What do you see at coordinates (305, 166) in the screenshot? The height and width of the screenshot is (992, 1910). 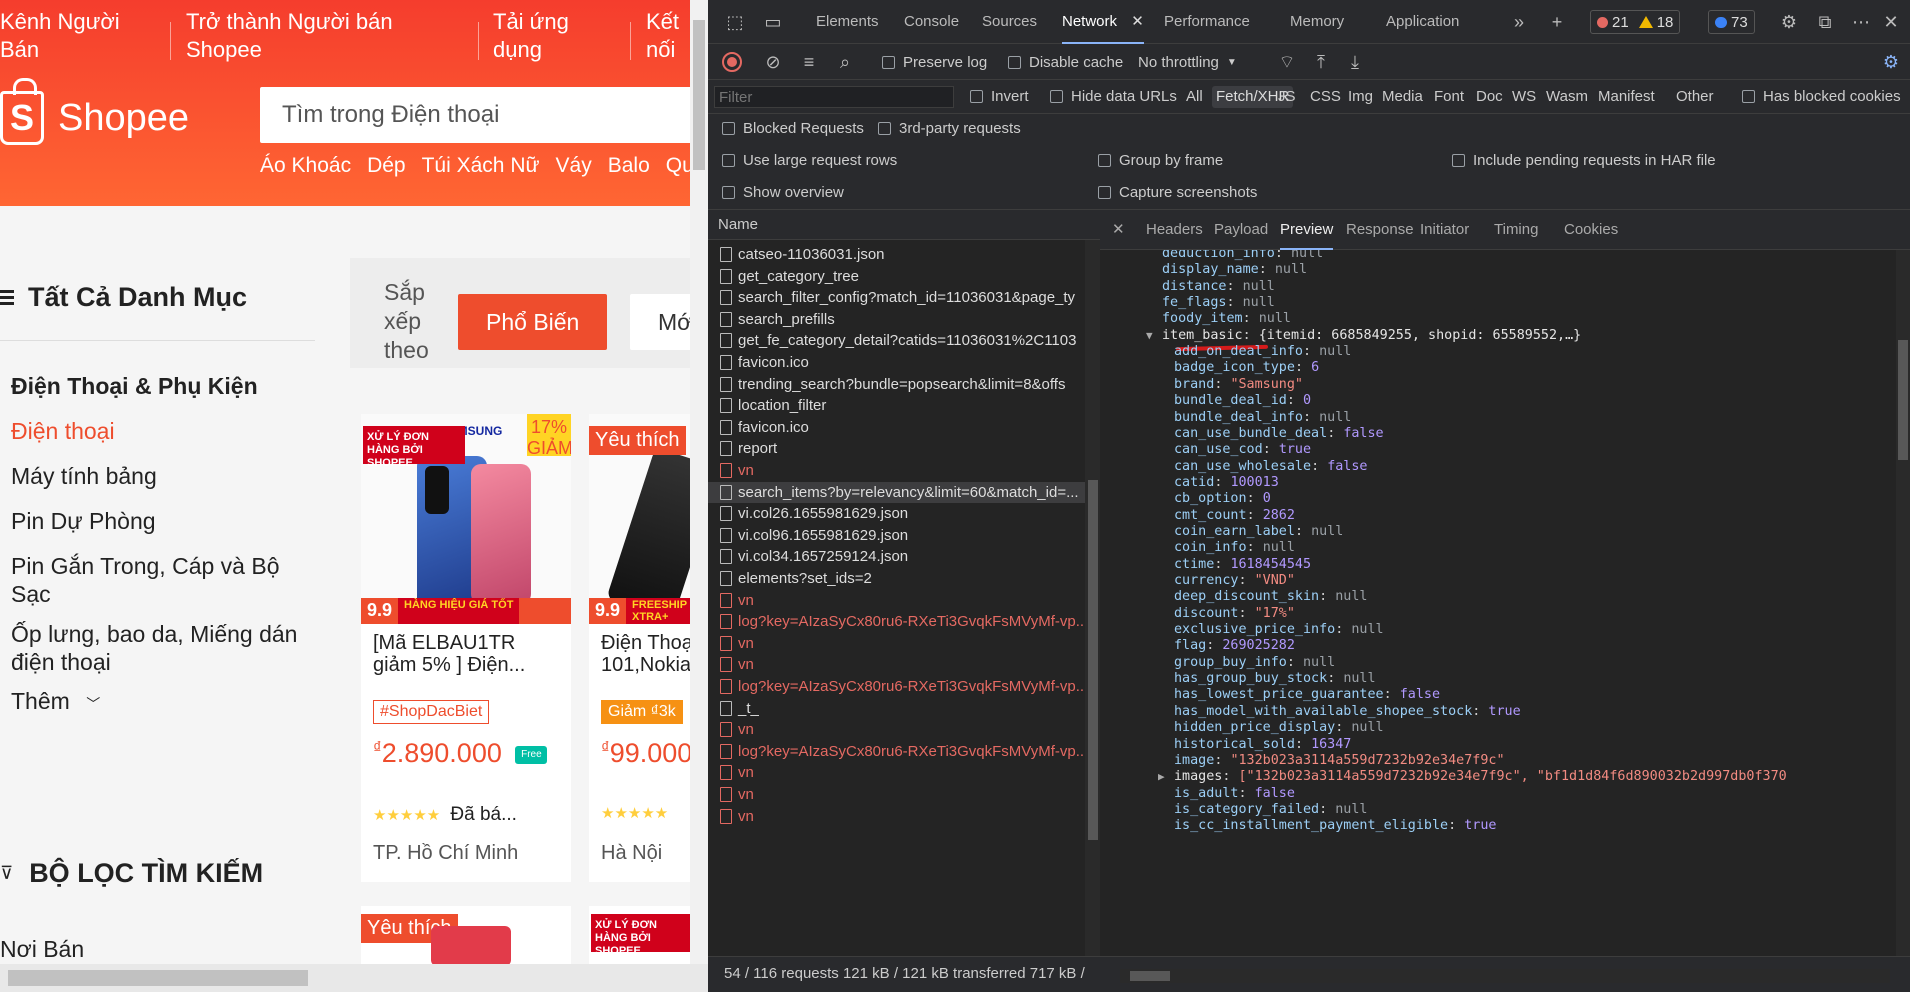 I see `hot-word: Áo Khoác` at bounding box center [305, 166].